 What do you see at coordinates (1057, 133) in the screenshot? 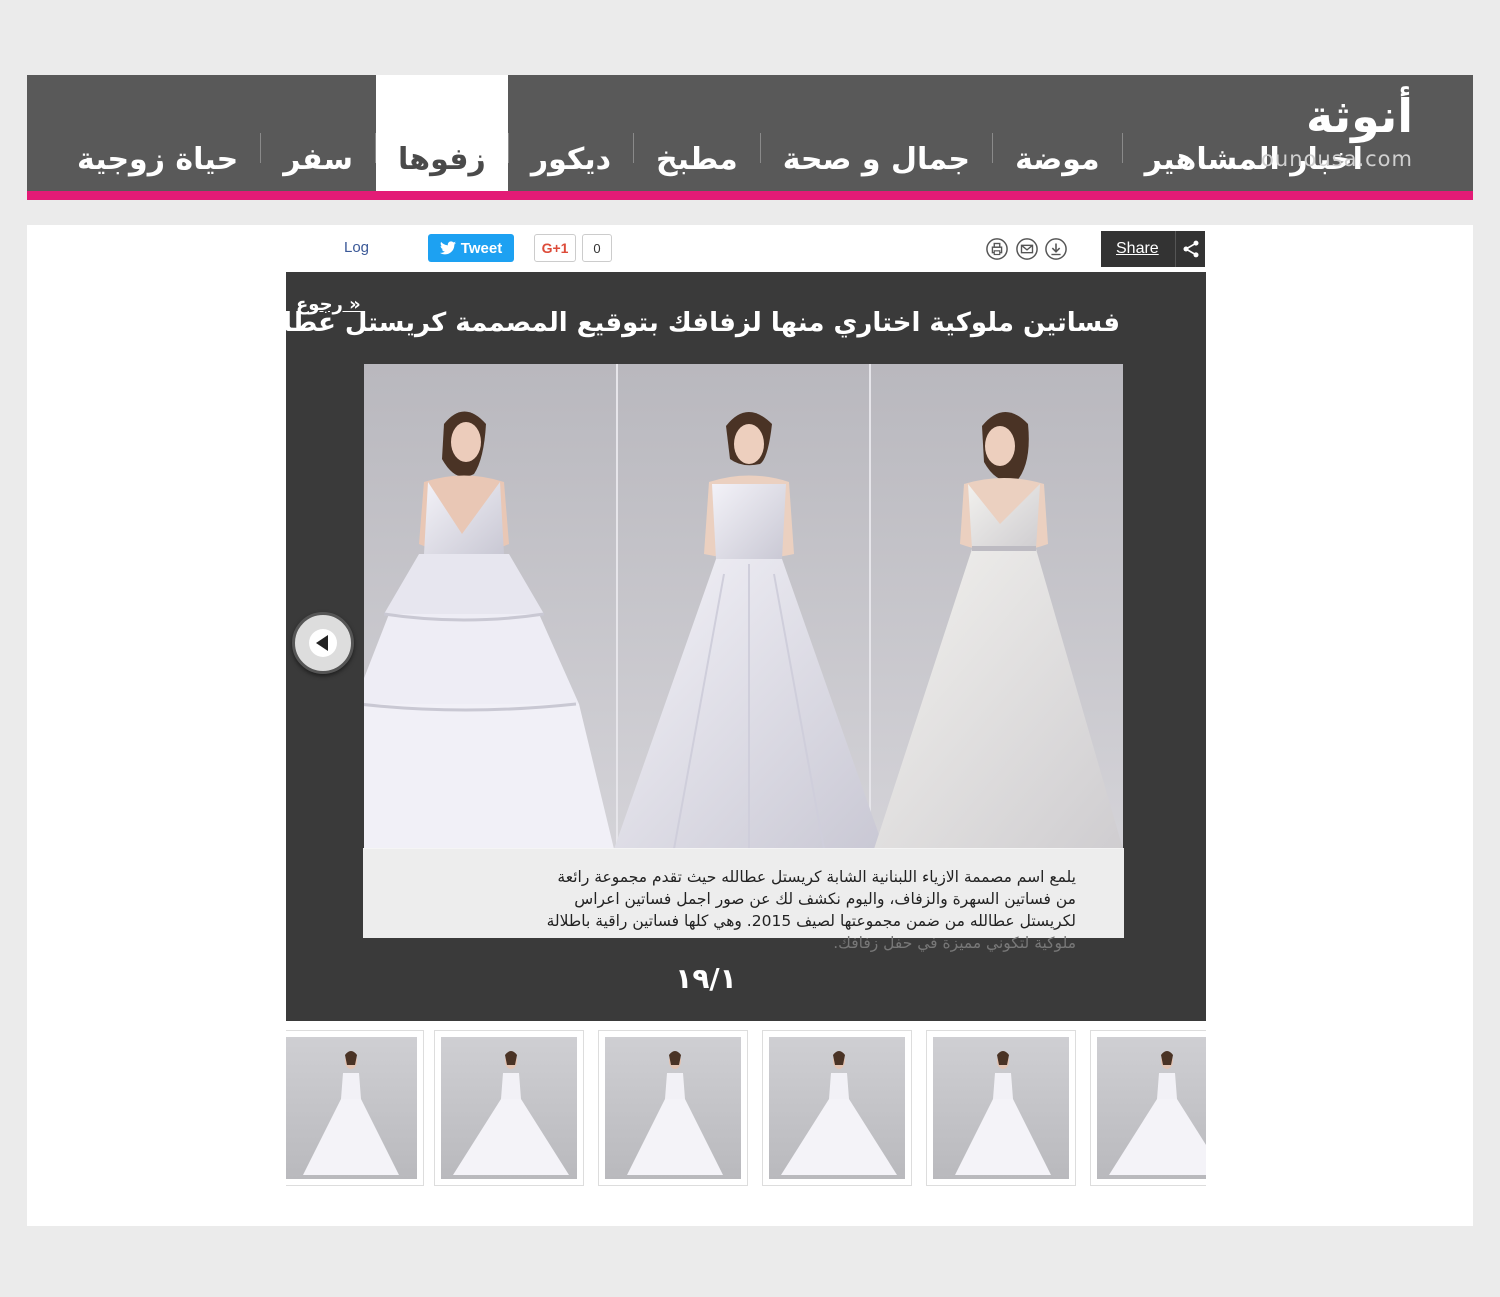
I see `nav-item: موضة` at bounding box center [1057, 133].